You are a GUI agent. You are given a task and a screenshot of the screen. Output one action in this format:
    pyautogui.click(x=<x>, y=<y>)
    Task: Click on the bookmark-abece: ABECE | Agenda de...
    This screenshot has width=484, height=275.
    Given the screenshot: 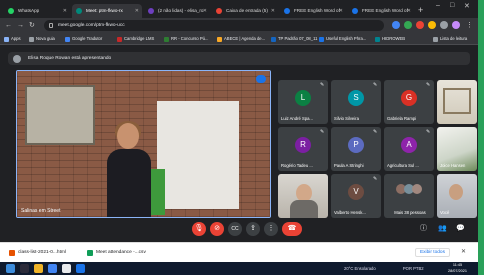 What is the action you would take?
    pyautogui.click(x=240, y=39)
    